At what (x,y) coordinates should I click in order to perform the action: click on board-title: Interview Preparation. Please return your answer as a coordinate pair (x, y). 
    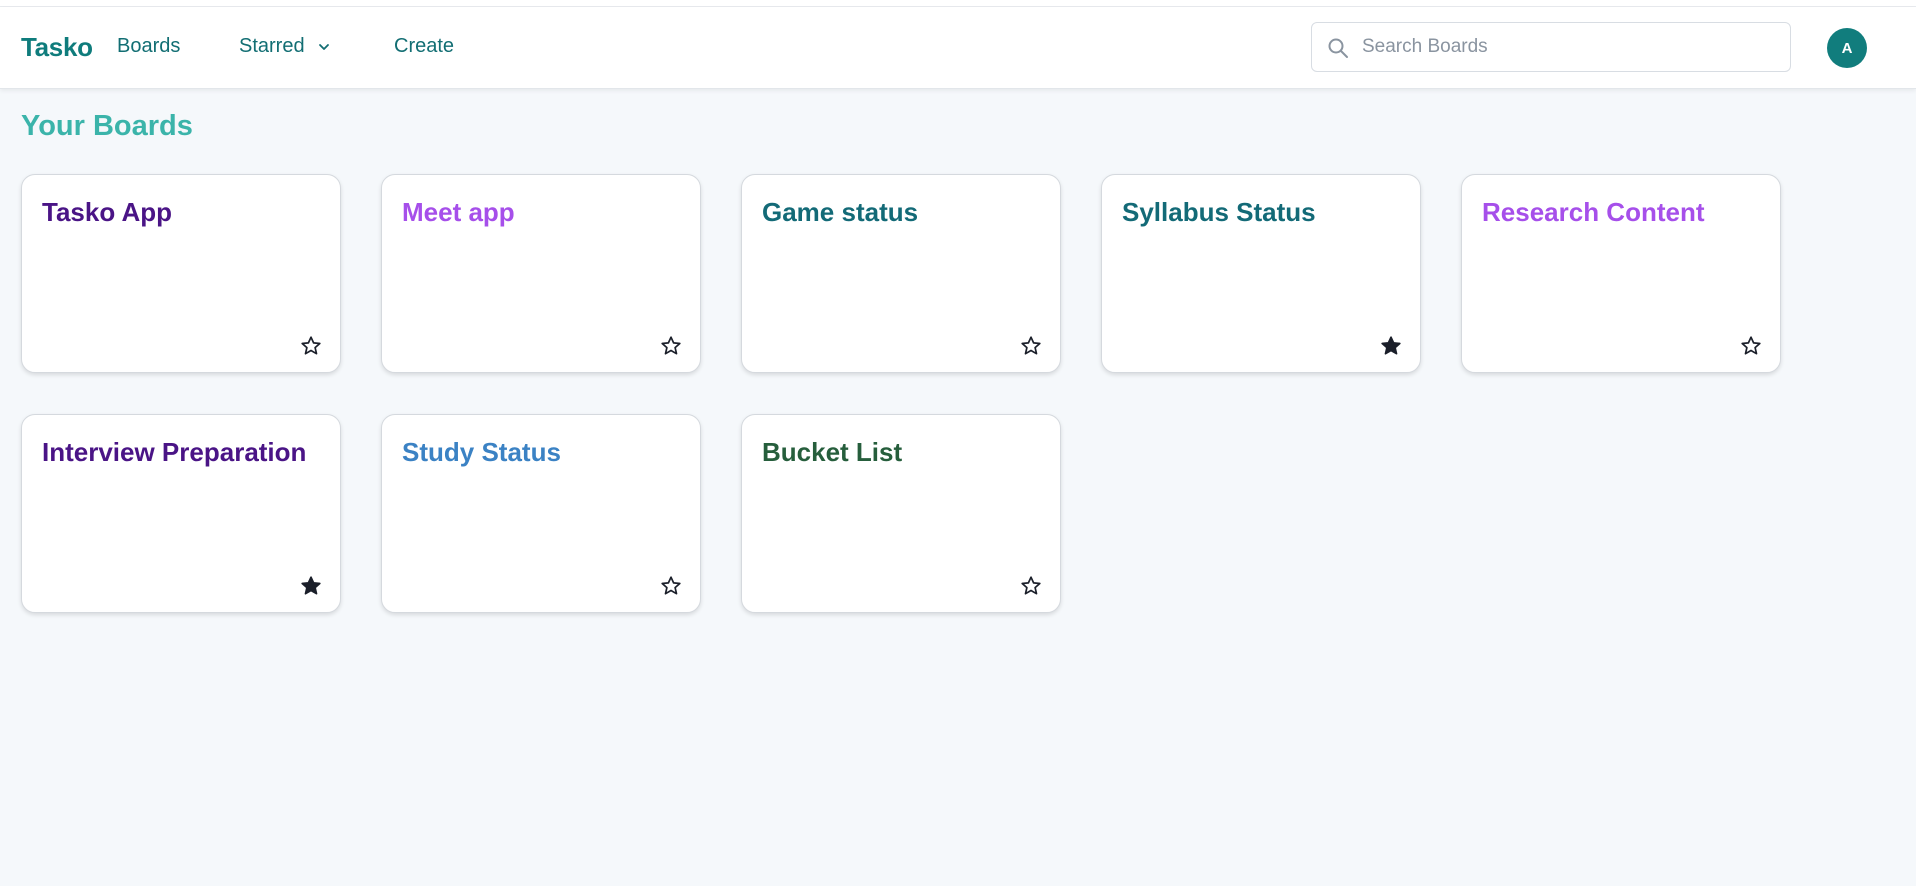
    Looking at the image, I should click on (174, 452).